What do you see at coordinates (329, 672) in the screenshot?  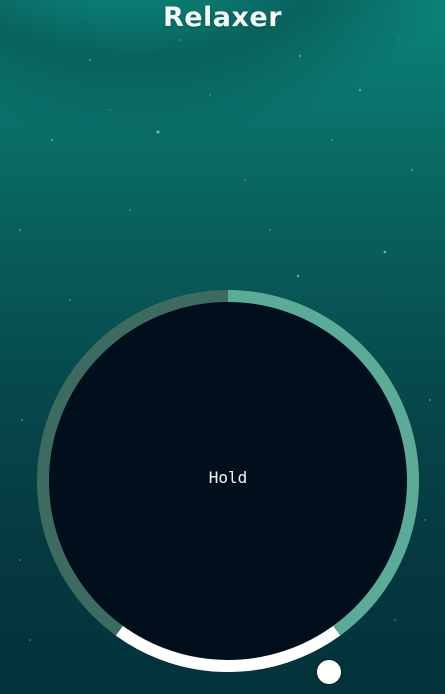 I see `progress-pointer` at bounding box center [329, 672].